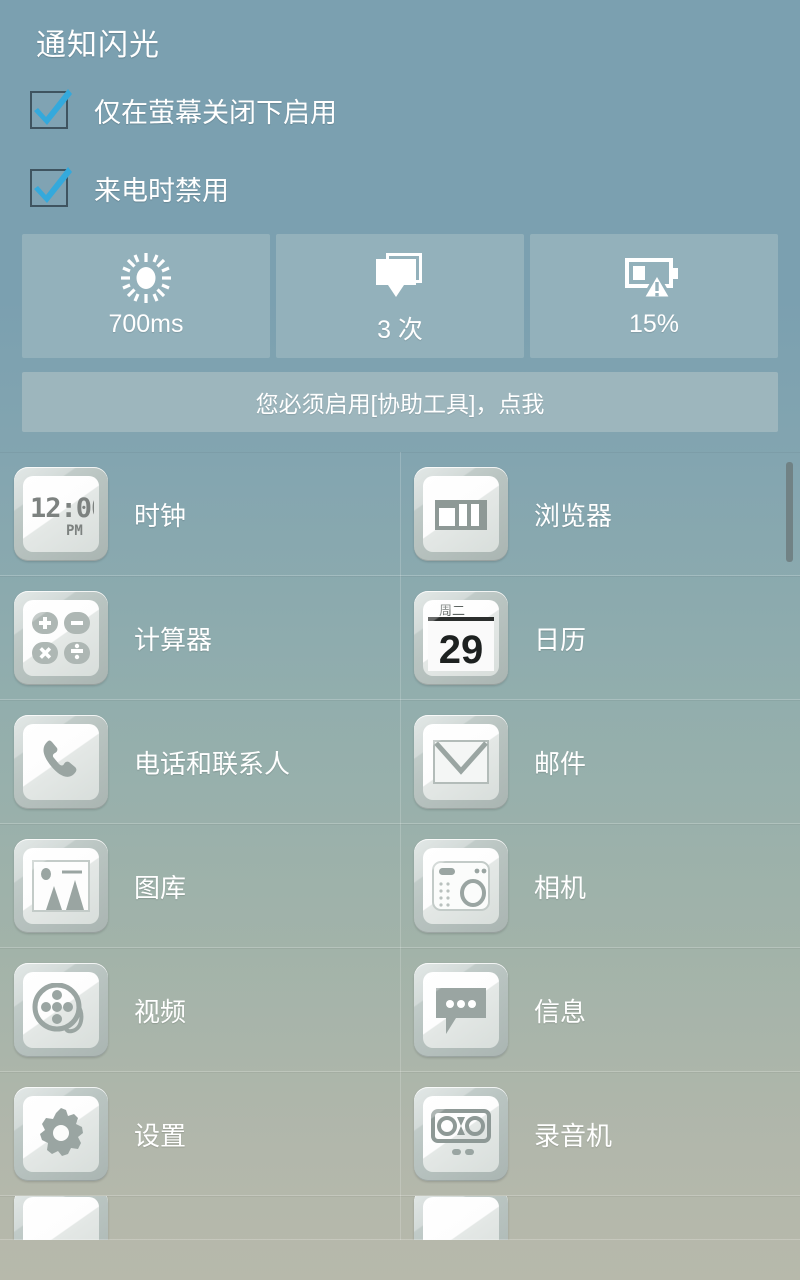  What do you see at coordinates (461, 762) in the screenshot?
I see `mail-icon` at bounding box center [461, 762].